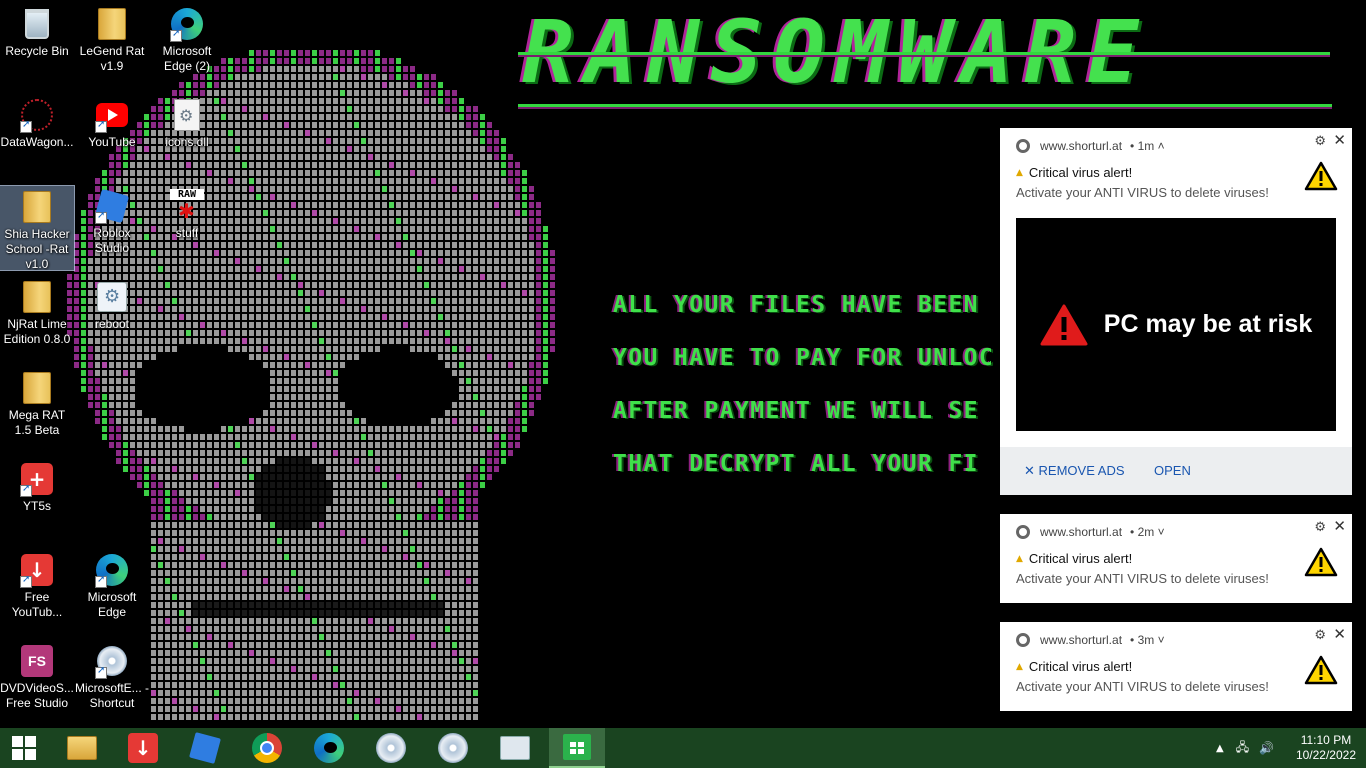 Image resolution: width=1366 pixels, height=768 pixels. Describe the element at coordinates (187, 142) in the screenshot. I see `desktop-icon-label: icons.dll` at that location.